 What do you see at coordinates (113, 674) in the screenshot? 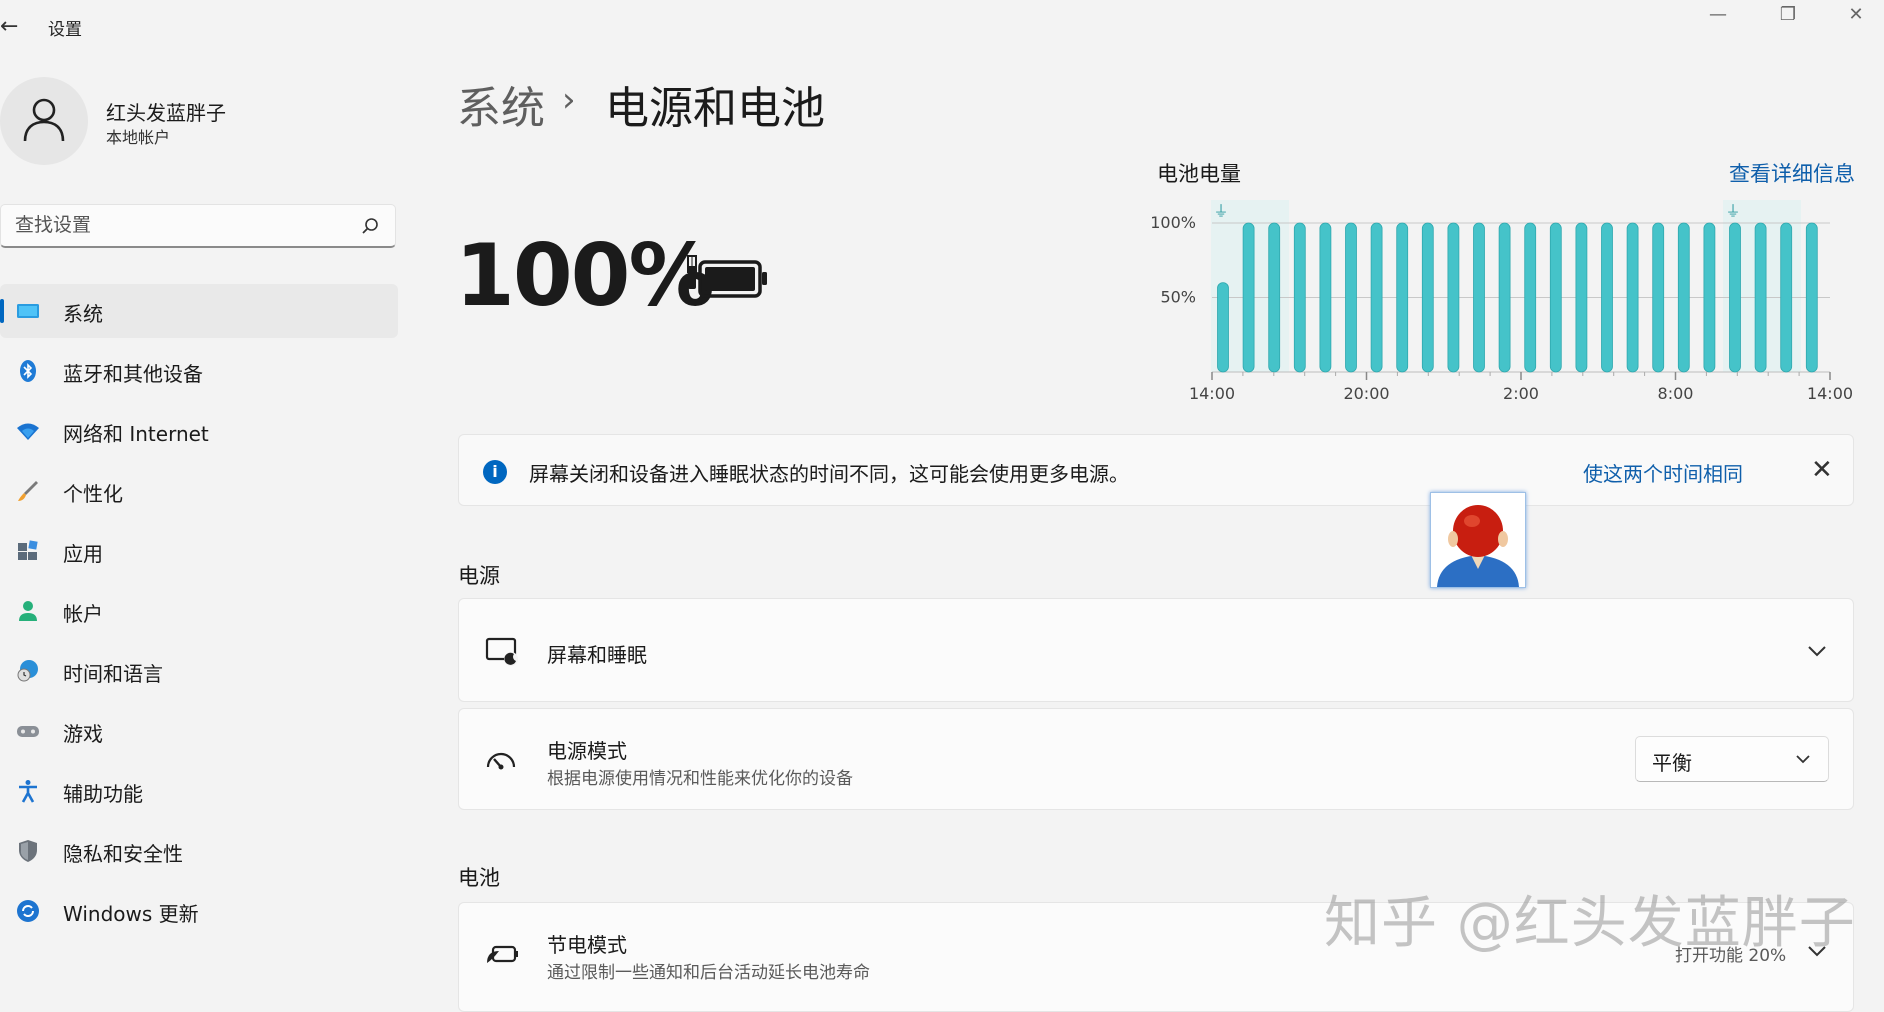
I see `sidebar-item-label: 时间和语言` at bounding box center [113, 674].